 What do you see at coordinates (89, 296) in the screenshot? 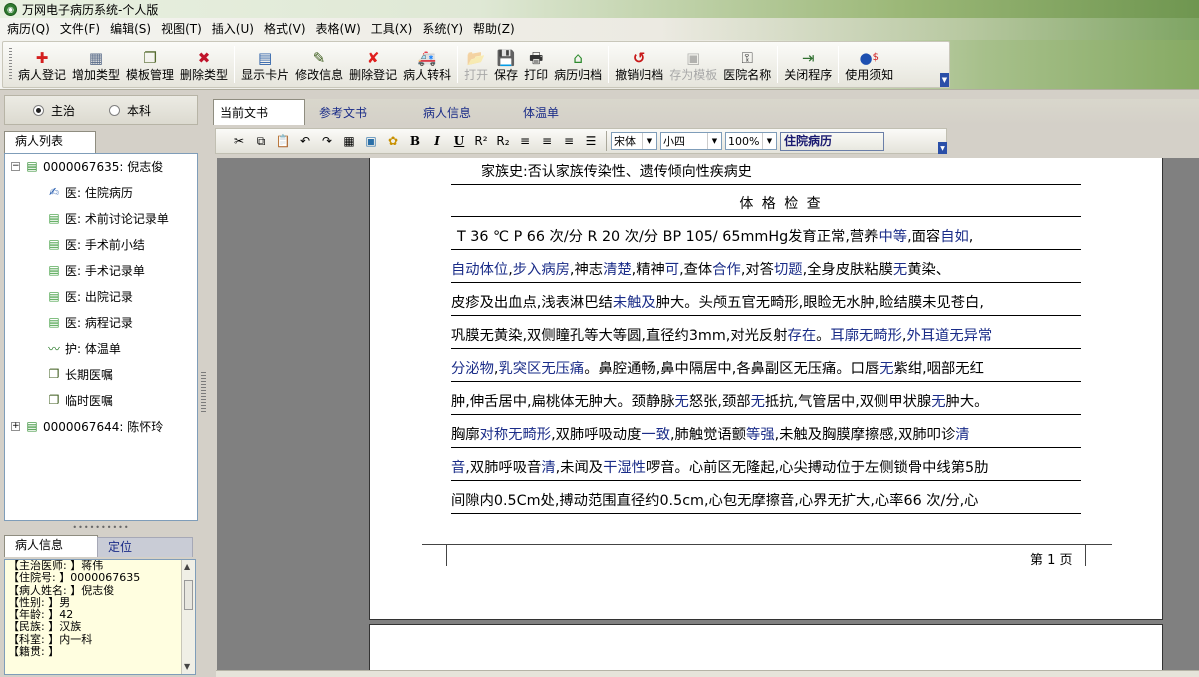
I see `tree-node-record: ▤ 医: 出院记录` at bounding box center [89, 296].